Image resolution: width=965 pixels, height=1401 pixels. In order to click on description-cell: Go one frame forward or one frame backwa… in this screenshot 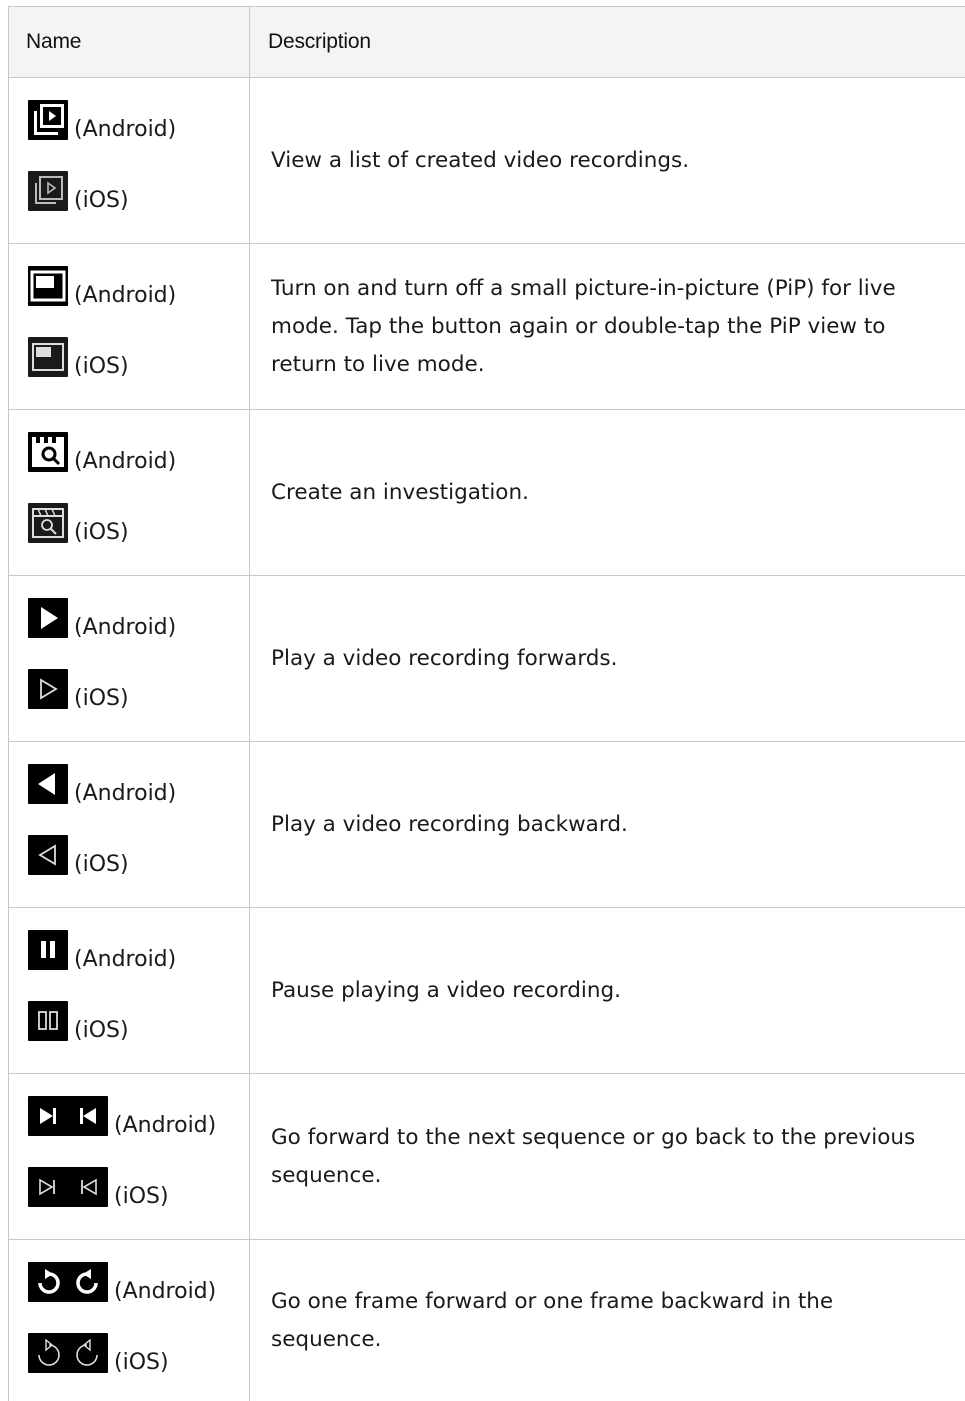, I will do `click(552, 1320)`.